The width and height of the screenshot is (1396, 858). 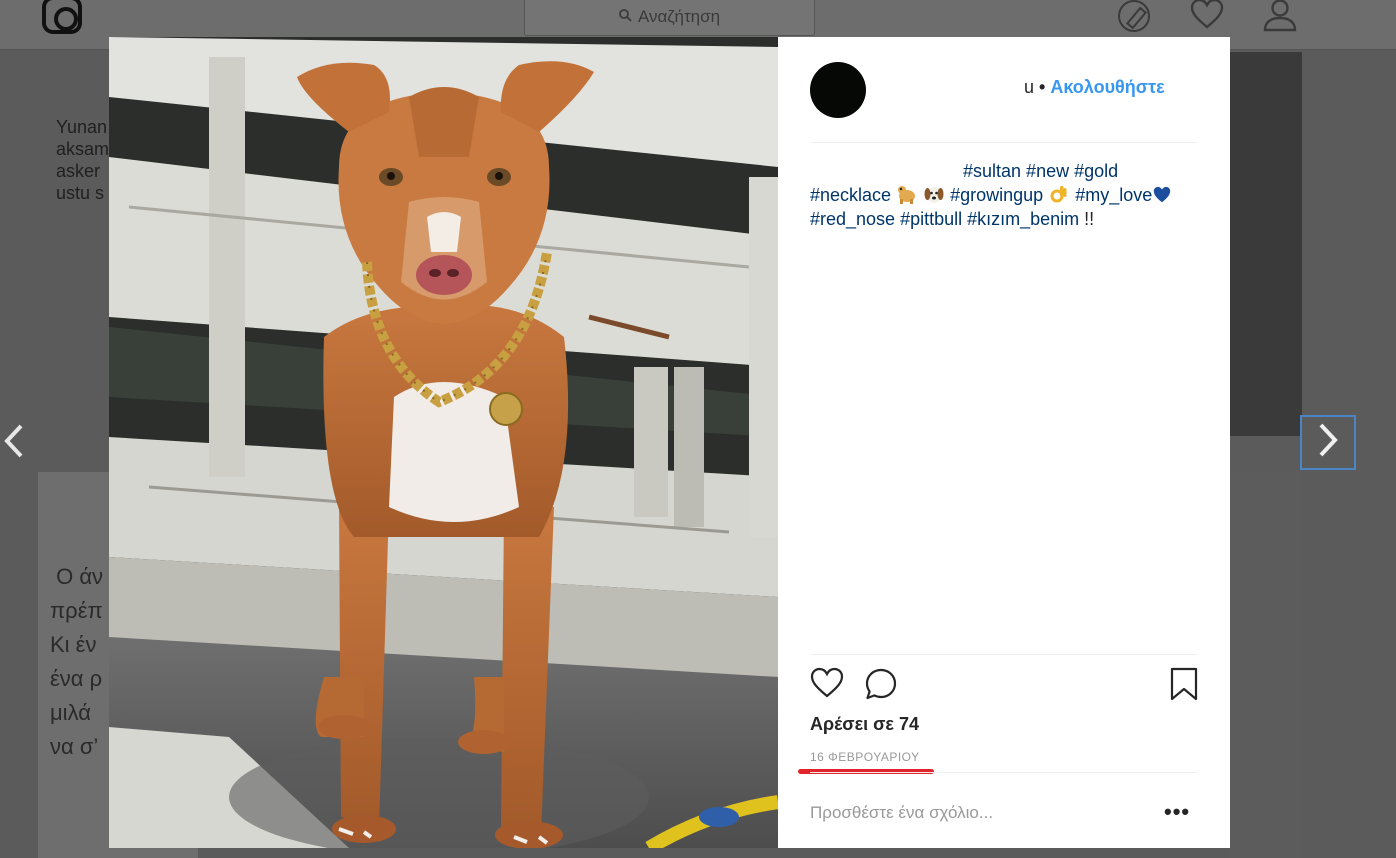 What do you see at coordinates (1004, 142) in the screenshot?
I see `header-divider` at bounding box center [1004, 142].